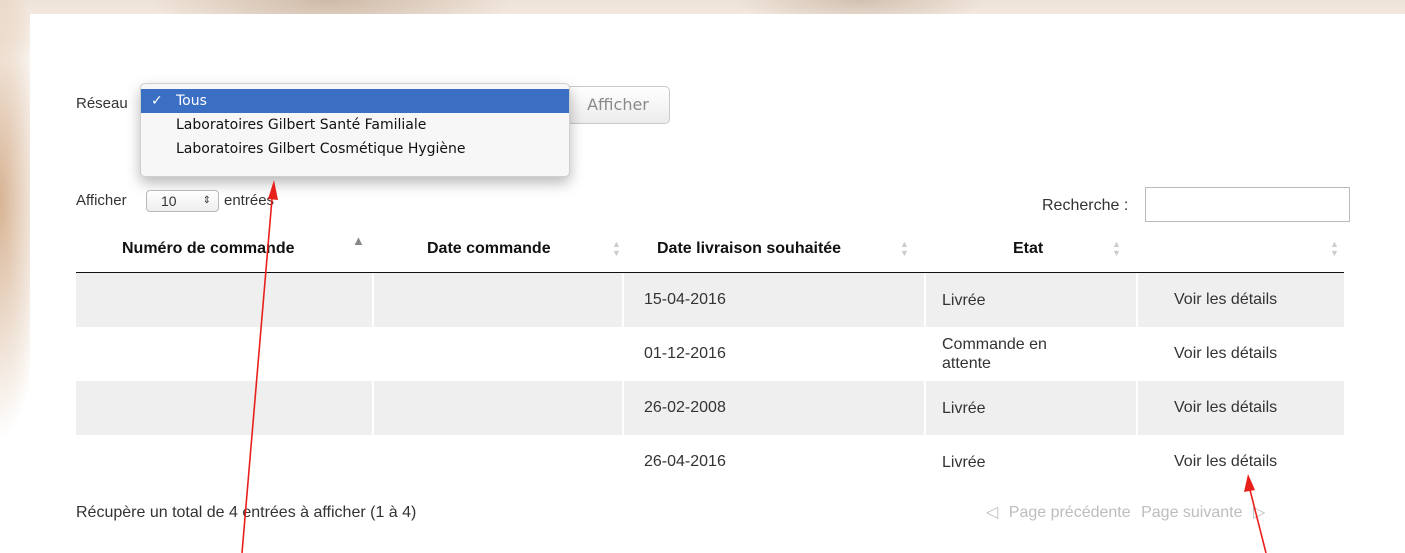 The width and height of the screenshot is (1405, 553). What do you see at coordinates (206, 200) in the screenshot?
I see `select-arrows-icon: ⇕` at bounding box center [206, 200].